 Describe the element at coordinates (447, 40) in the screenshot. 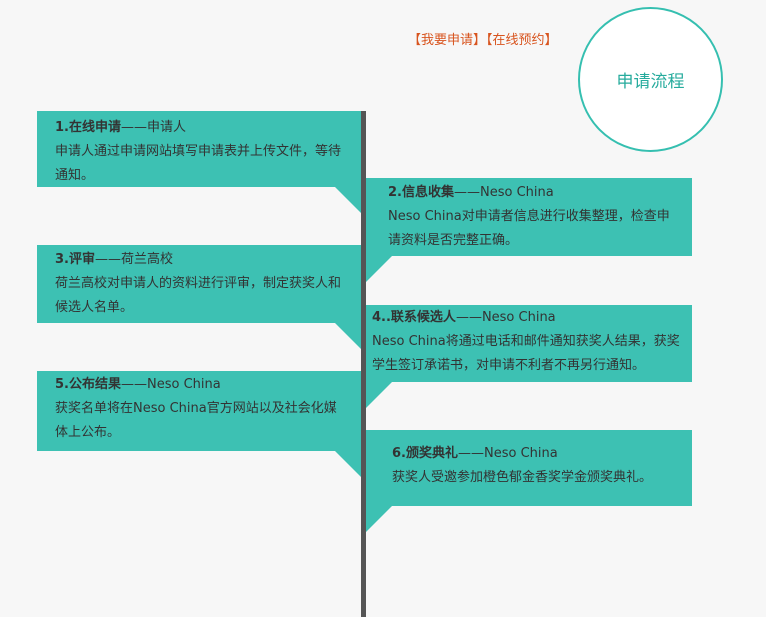

I see `apply-link: 【我要申请】` at that location.